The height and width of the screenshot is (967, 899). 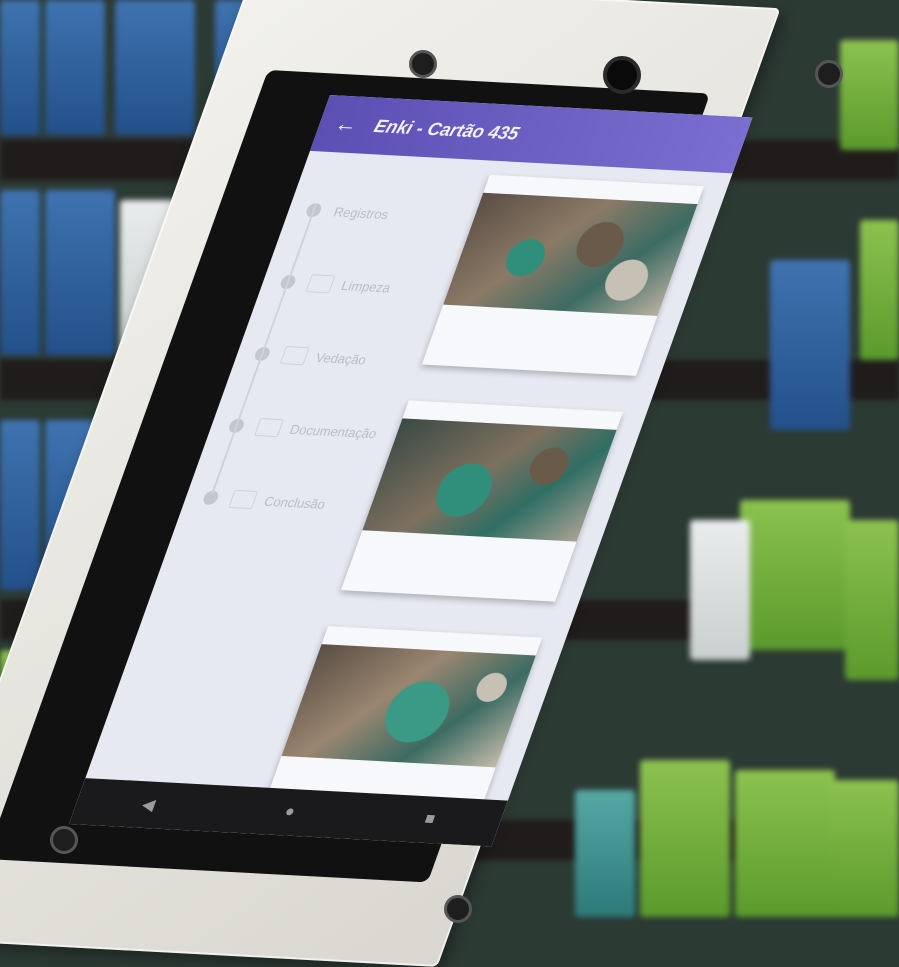 I want to click on circle-home-icon: ●, so click(x=290, y=812).